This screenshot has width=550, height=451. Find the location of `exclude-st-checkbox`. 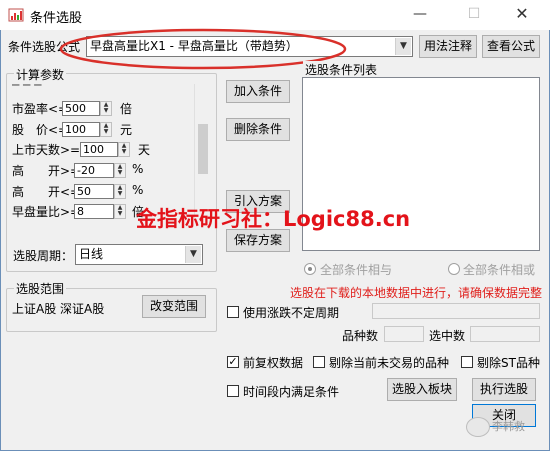

exclude-st-checkbox is located at coordinates (467, 362).